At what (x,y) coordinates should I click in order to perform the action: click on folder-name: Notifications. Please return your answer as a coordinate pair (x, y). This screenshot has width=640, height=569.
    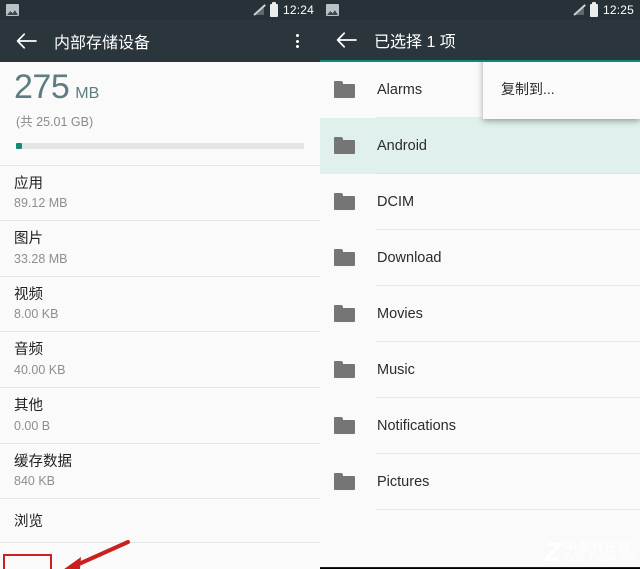
    Looking at the image, I should click on (416, 426).